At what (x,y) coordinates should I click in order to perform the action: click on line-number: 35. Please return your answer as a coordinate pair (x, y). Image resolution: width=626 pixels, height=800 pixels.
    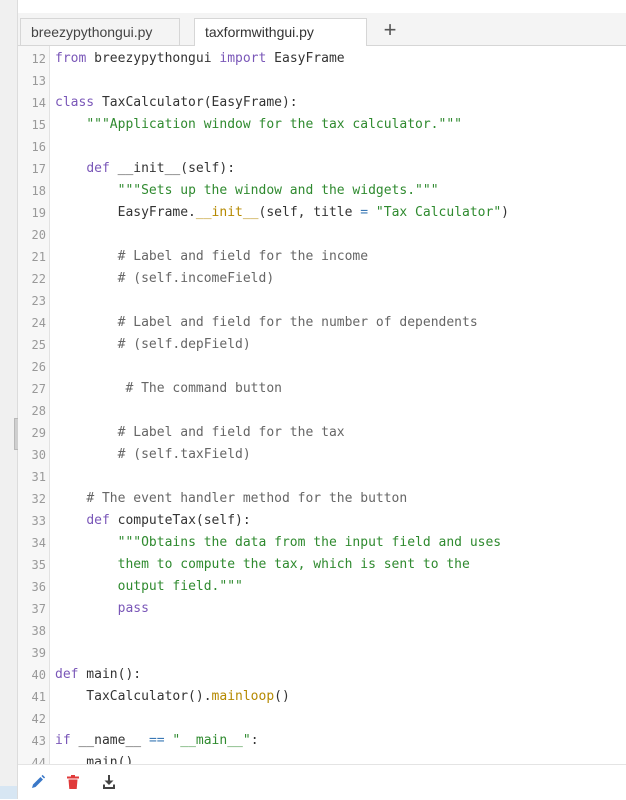
    Looking at the image, I should click on (38, 565).